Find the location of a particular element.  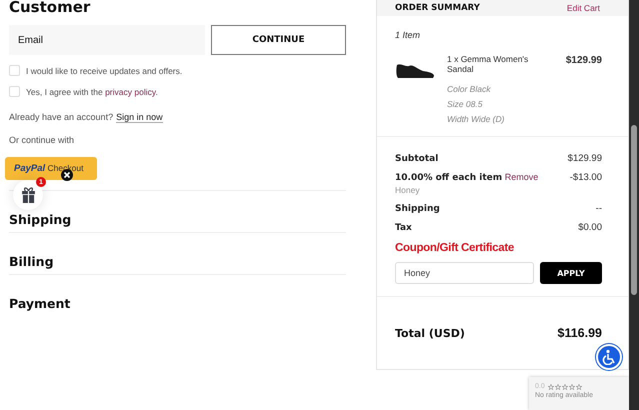

item-detail: Width Wide (D) is located at coordinates (476, 119).